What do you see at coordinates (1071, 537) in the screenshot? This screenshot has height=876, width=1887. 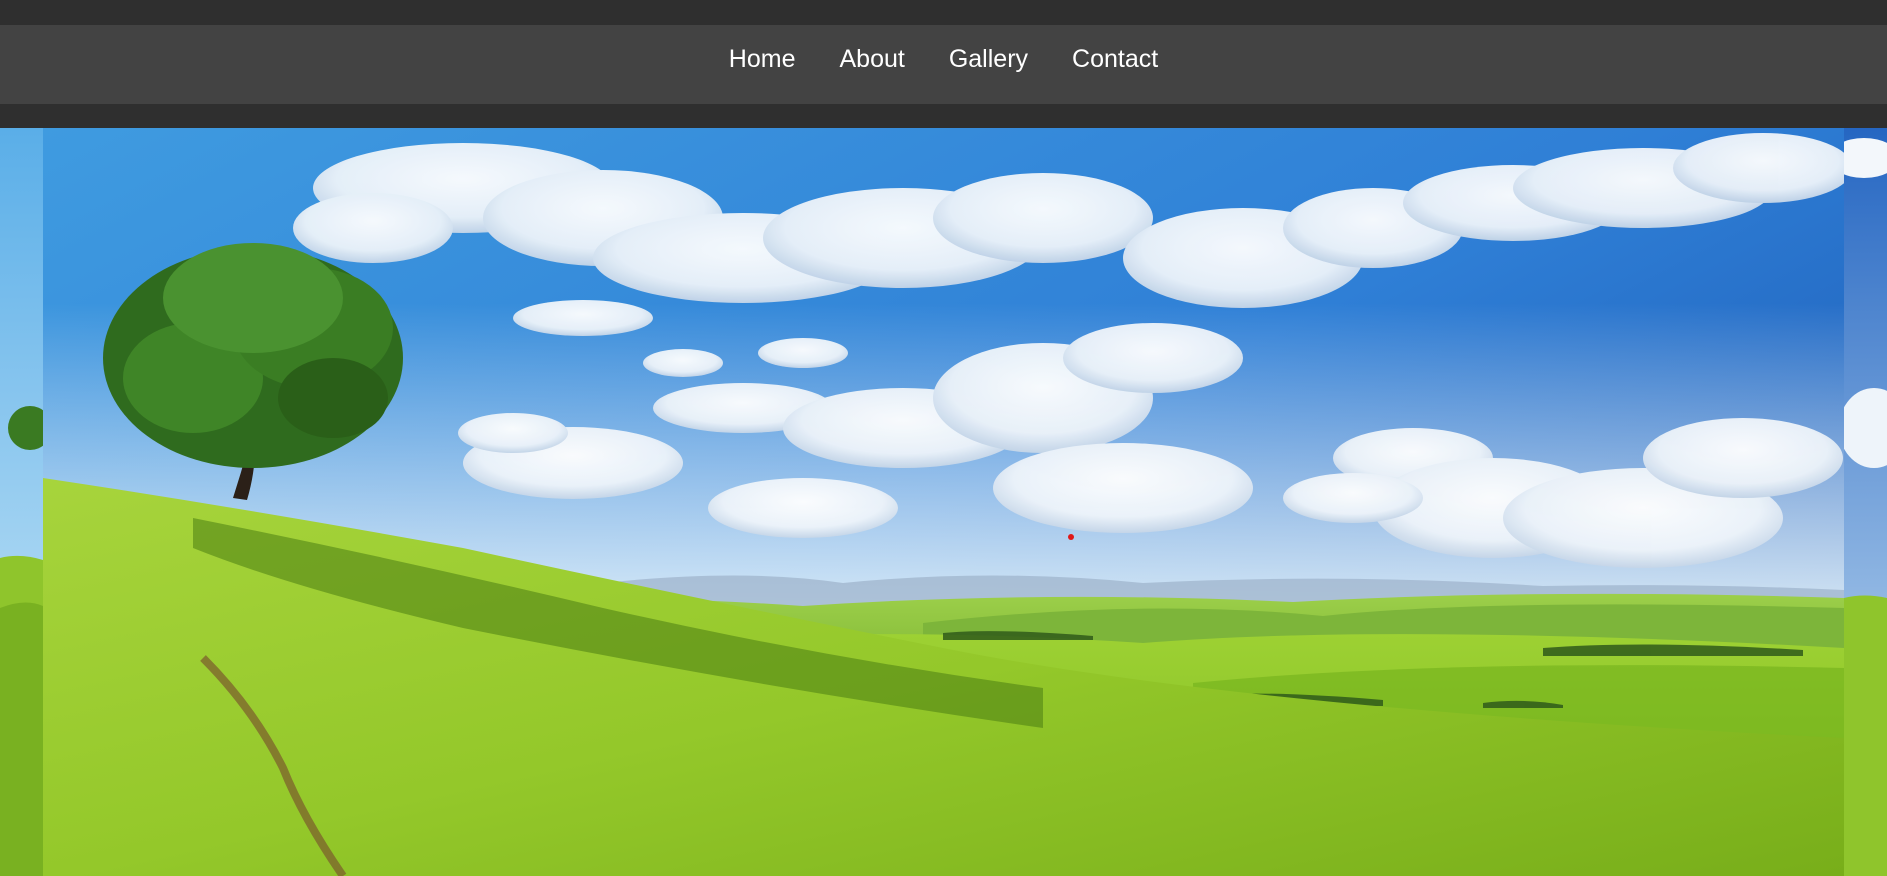 I see `cursor-dot` at bounding box center [1071, 537].